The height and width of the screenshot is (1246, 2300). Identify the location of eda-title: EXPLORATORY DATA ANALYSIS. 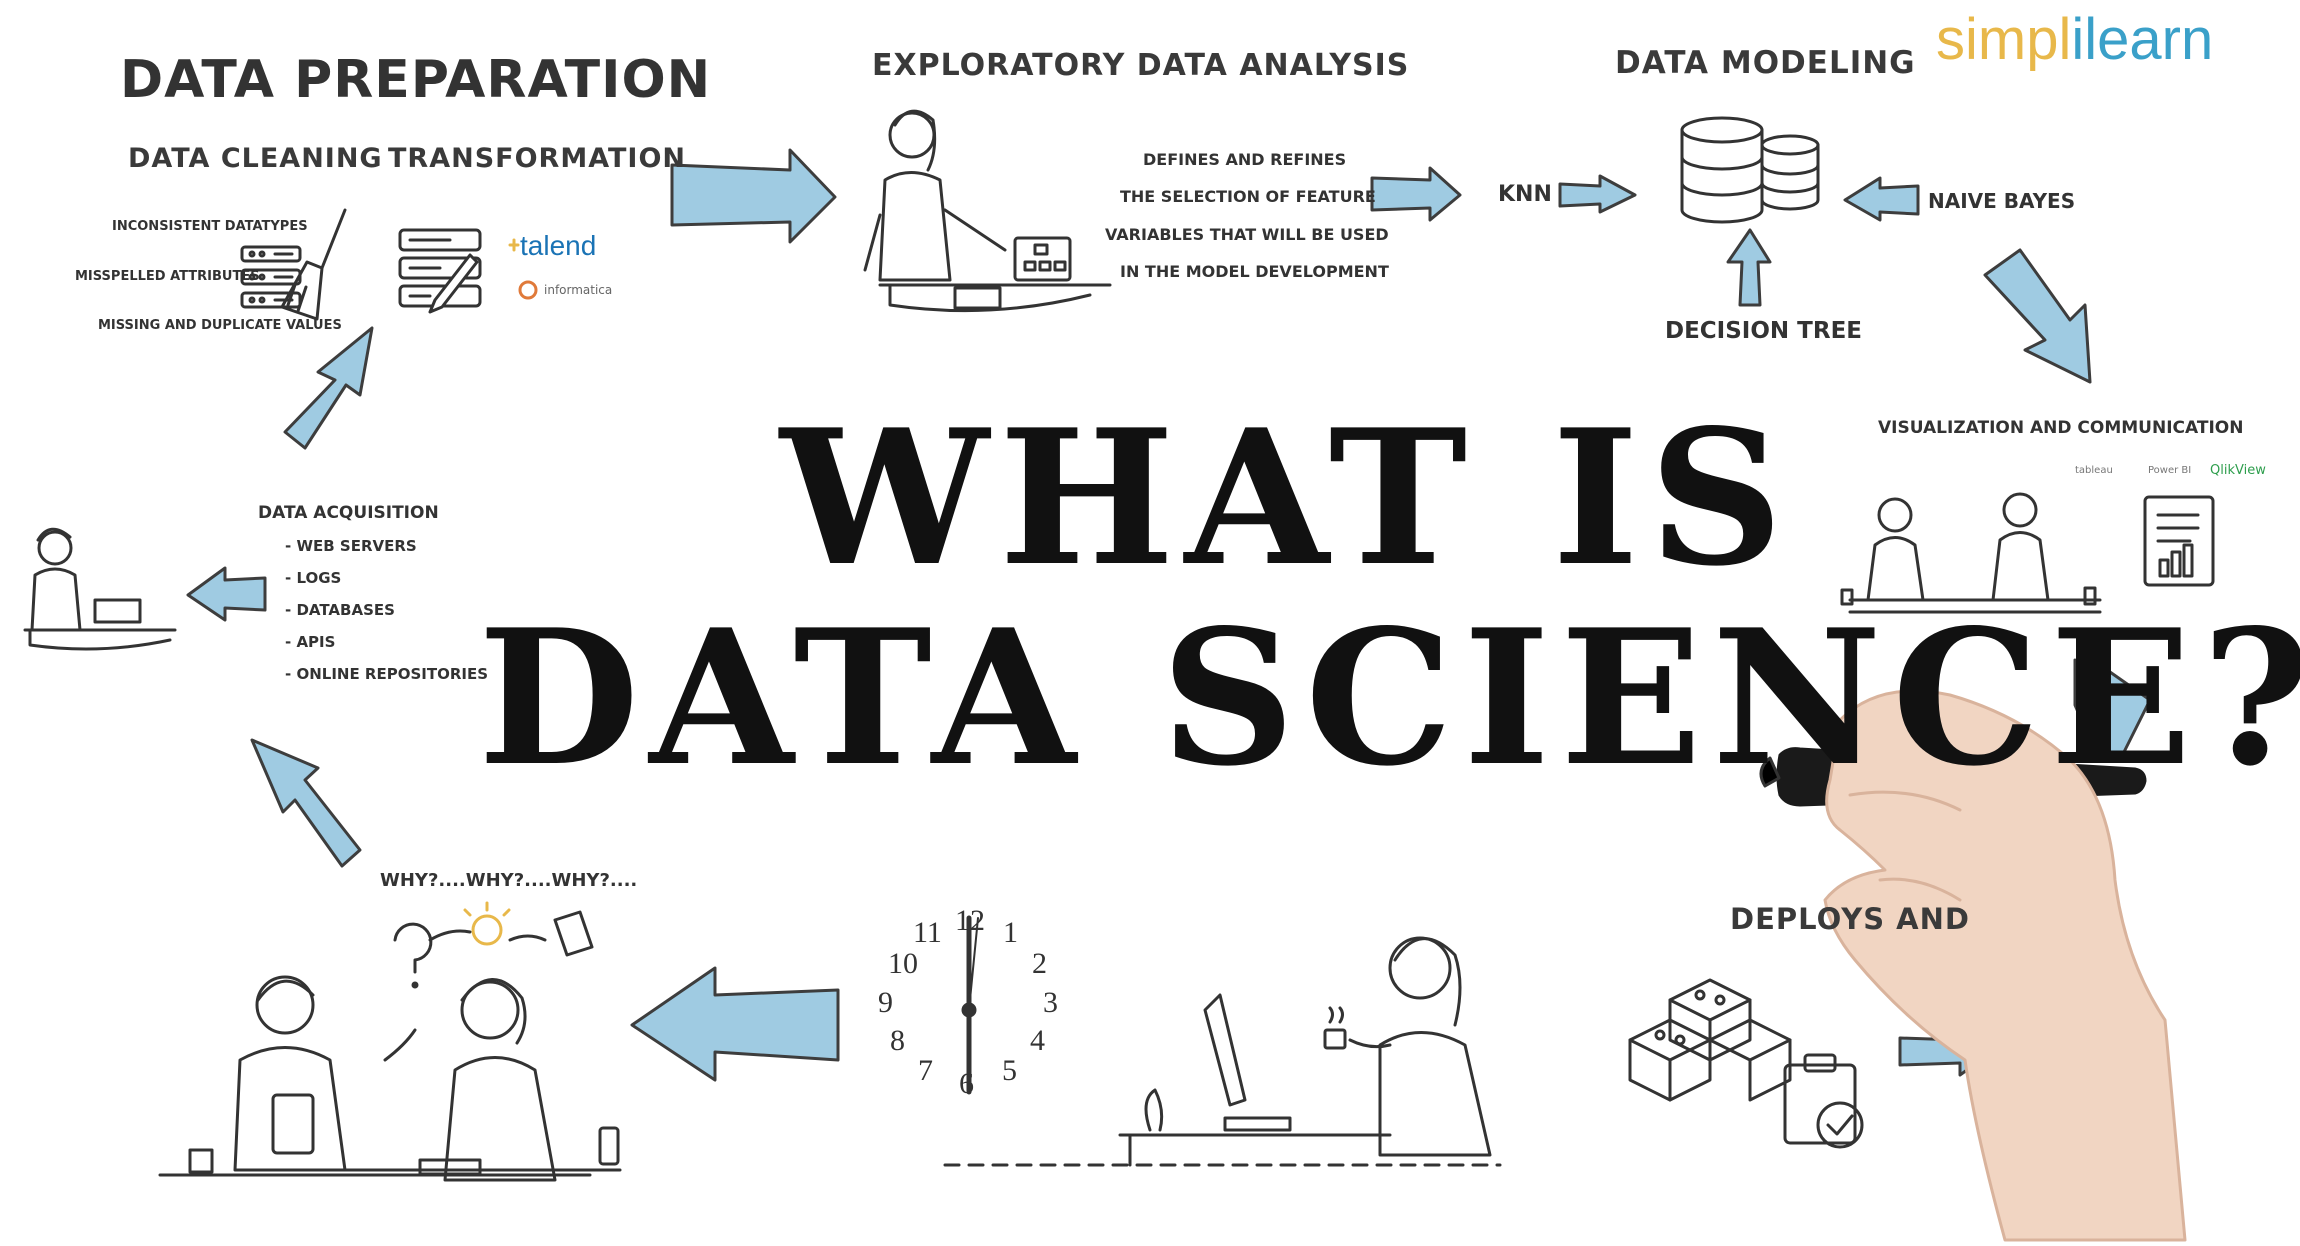
(1141, 65).